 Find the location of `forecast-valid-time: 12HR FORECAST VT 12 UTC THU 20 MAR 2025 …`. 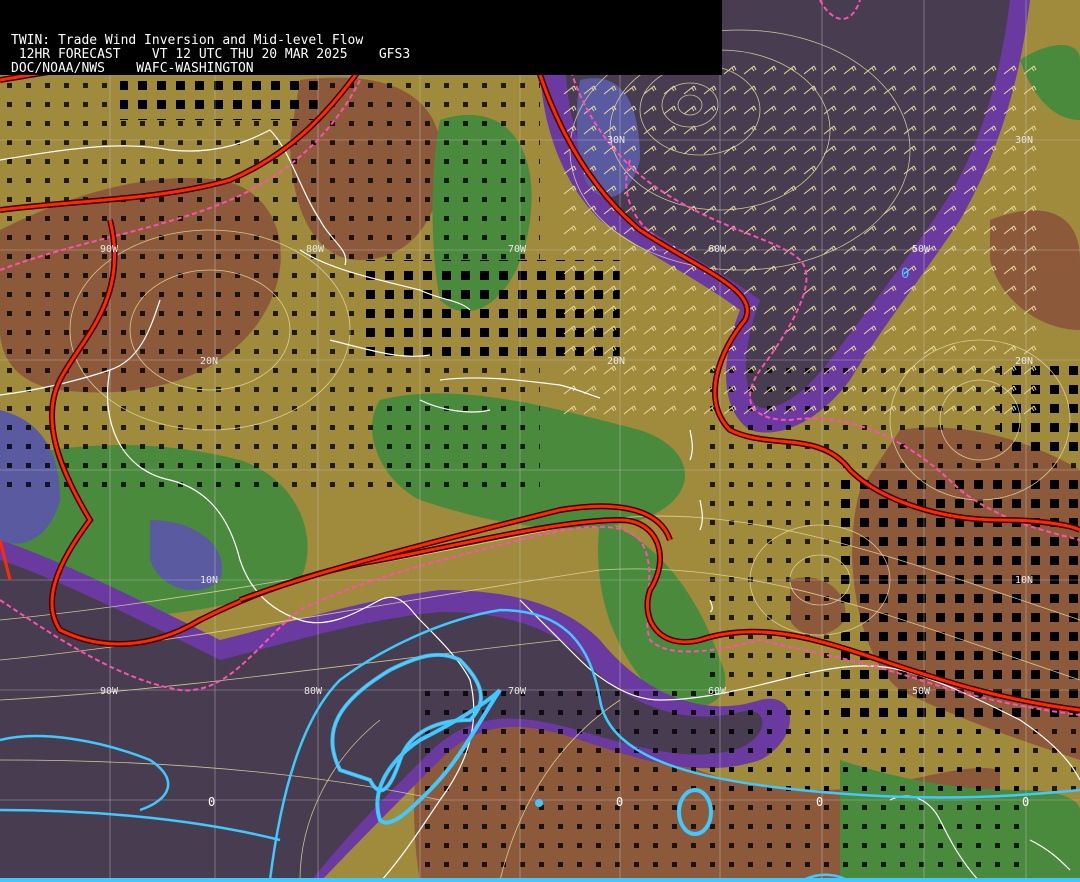

forecast-valid-time: 12HR FORECAST VT 12 UTC THU 20 MAR 2025 … is located at coordinates (211, 54).